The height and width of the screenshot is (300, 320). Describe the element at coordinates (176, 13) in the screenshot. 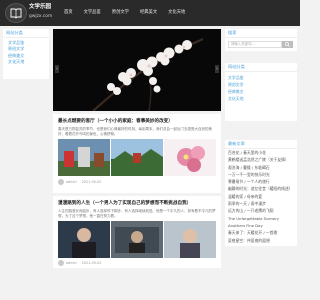

I see `nav-item-culture: 文化天地` at that location.